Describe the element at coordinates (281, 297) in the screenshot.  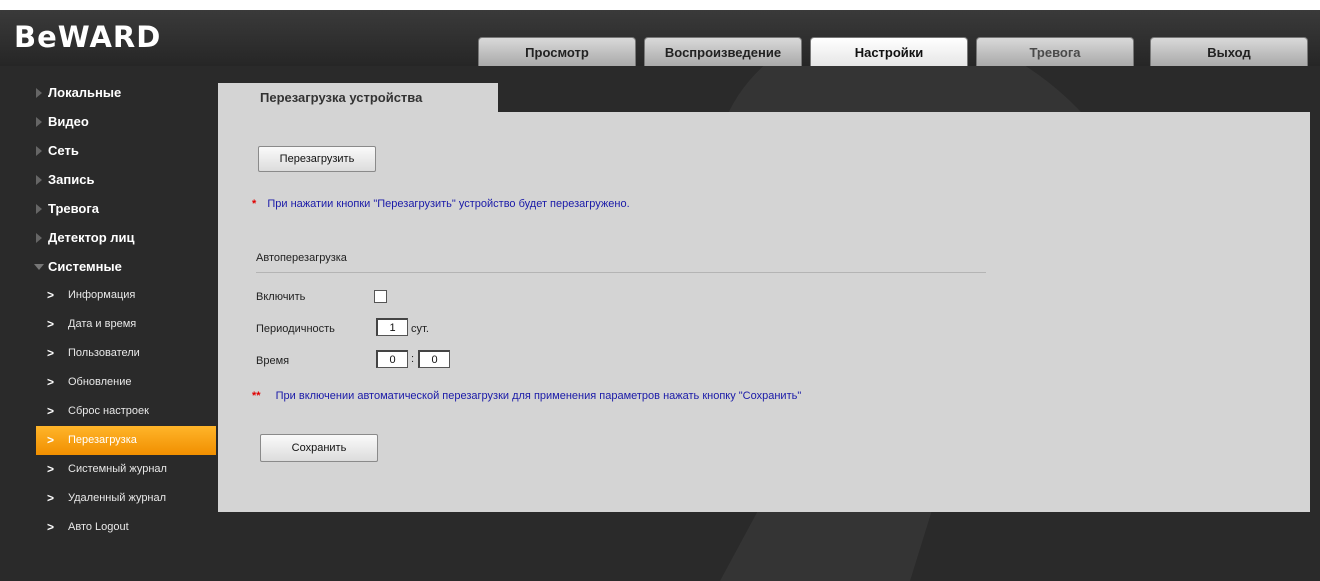
I see `enable-label: Включить` at that location.